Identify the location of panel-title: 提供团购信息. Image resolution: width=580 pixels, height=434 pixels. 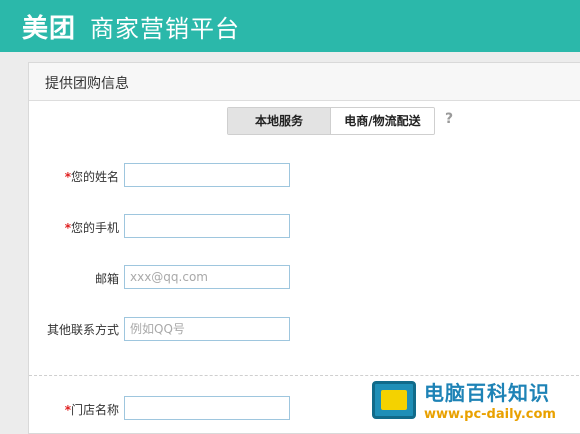
(87, 84).